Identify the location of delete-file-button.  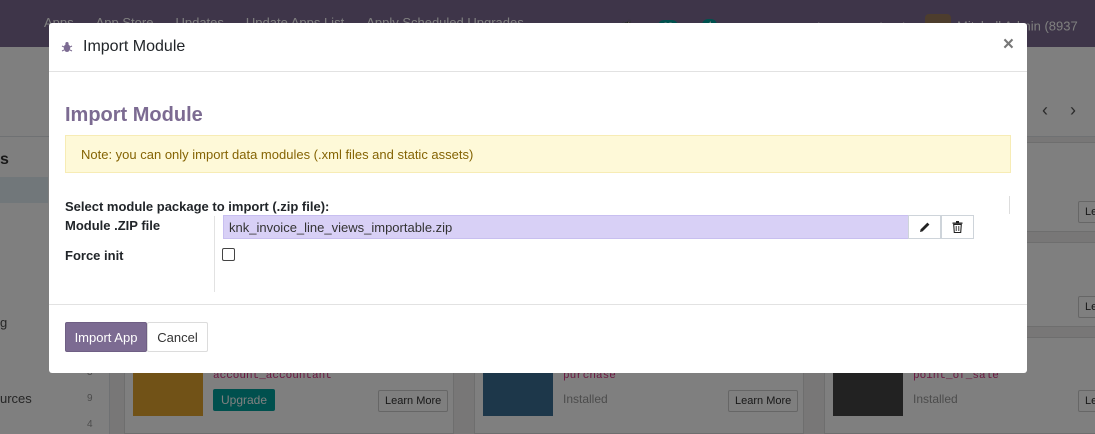
(957, 227).